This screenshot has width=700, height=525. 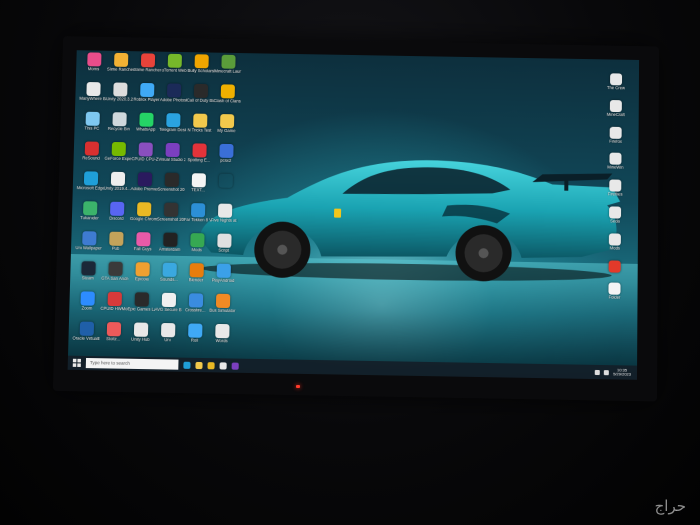 What do you see at coordinates (141, 307) in the screenshot?
I see `desktop-icon-item: Epic Games Launcher` at bounding box center [141, 307].